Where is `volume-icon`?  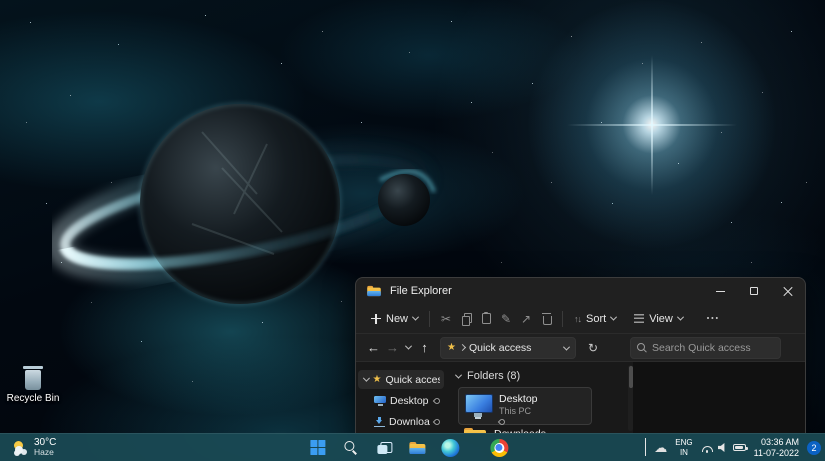 volume-icon is located at coordinates (721, 447).